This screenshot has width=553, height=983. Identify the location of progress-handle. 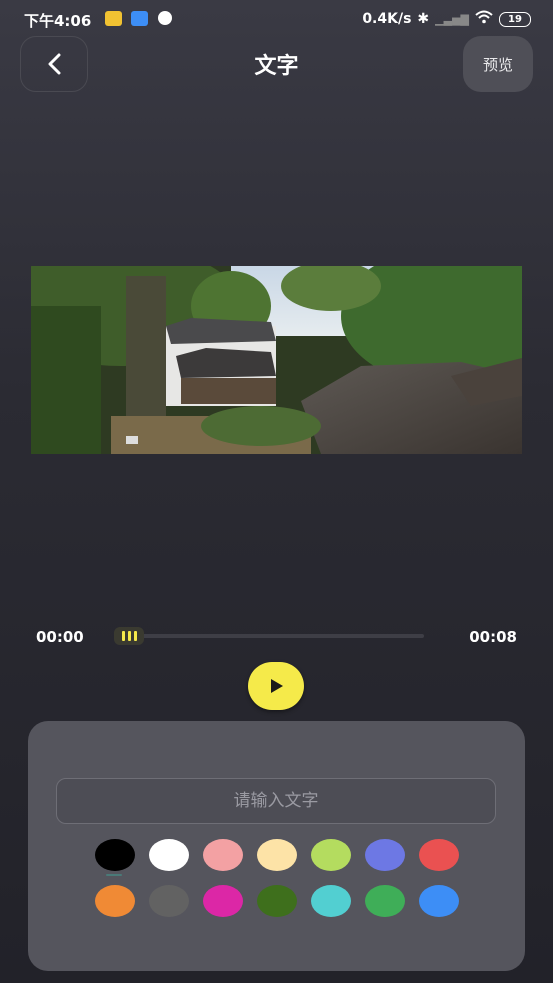
(129, 636).